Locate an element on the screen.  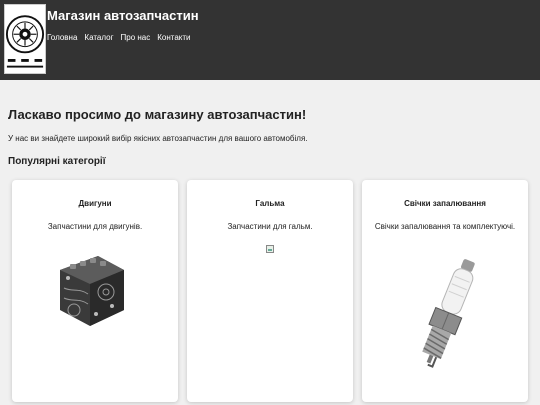
broken-image-icon is located at coordinates (270, 249).